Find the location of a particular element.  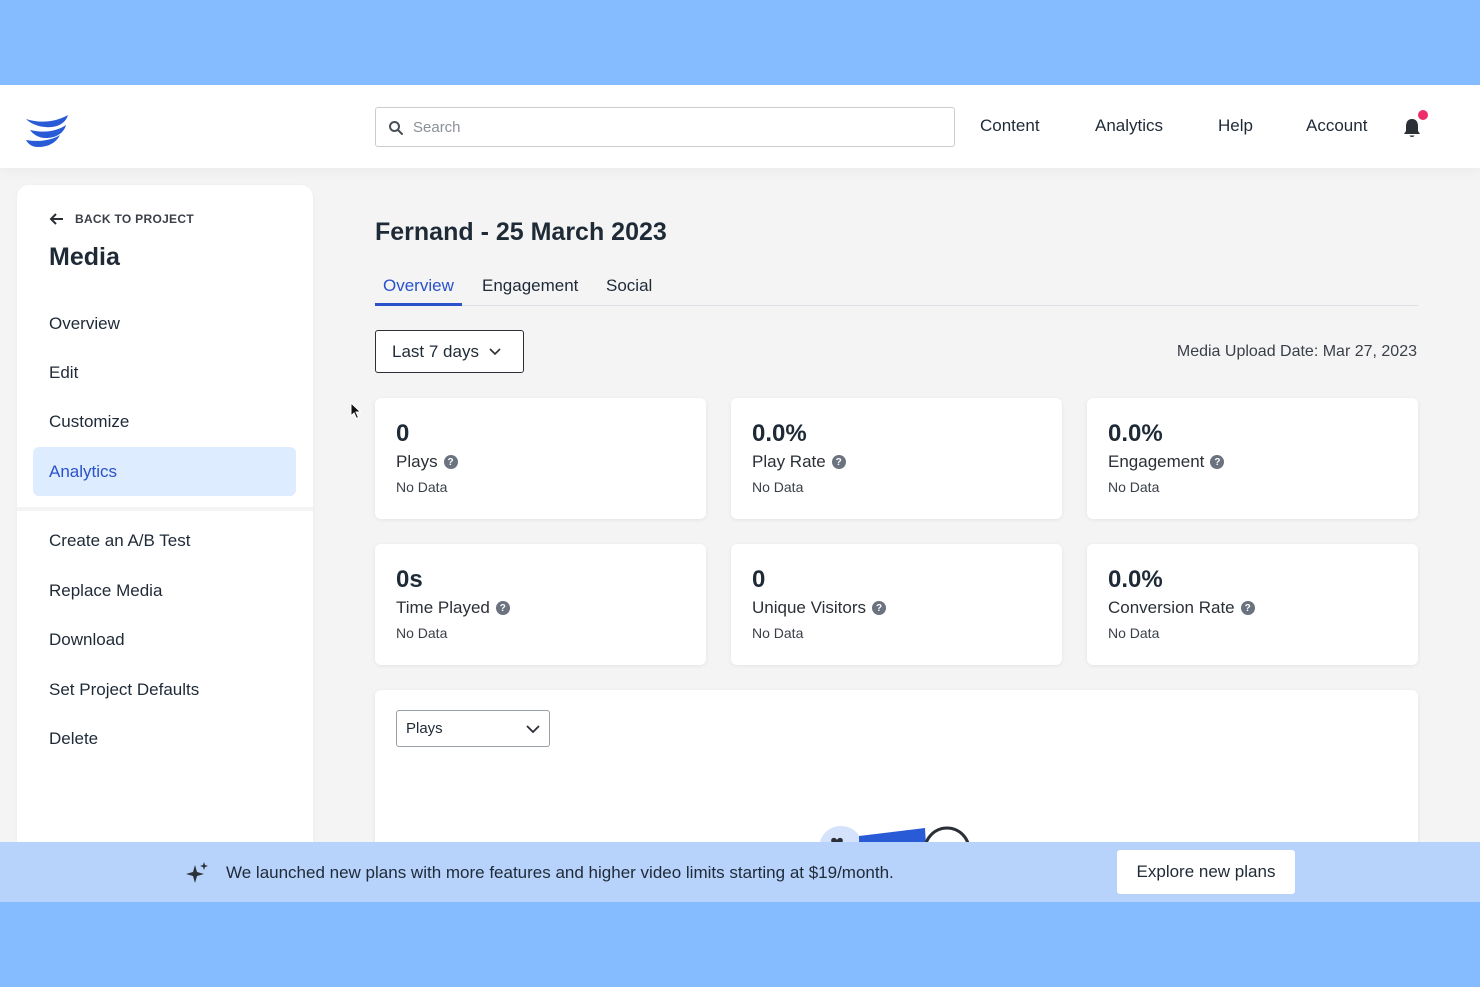

stat-card-play-rate: 0.0% Play Rate ? No Data is located at coordinates (896, 458).